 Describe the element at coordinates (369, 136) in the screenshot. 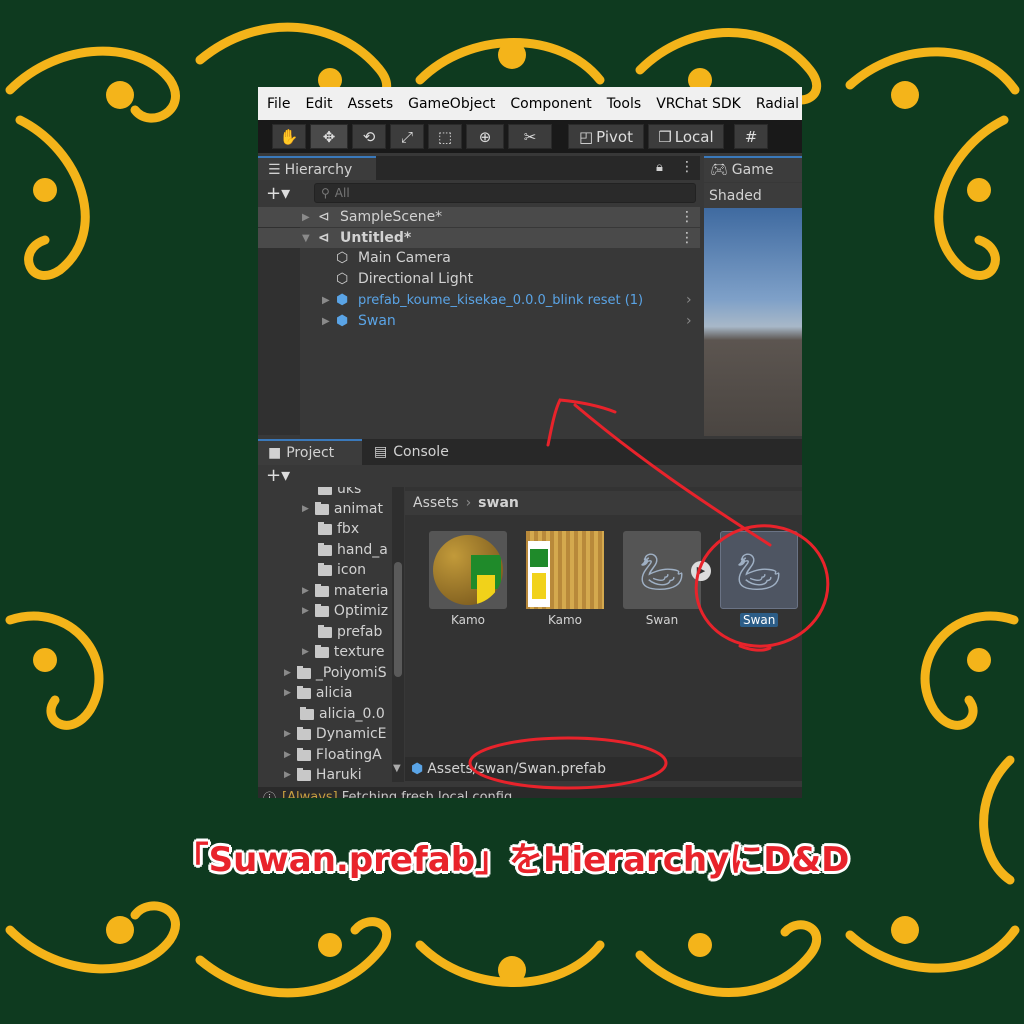

I see `rotate-tool-button: ⟲` at that location.